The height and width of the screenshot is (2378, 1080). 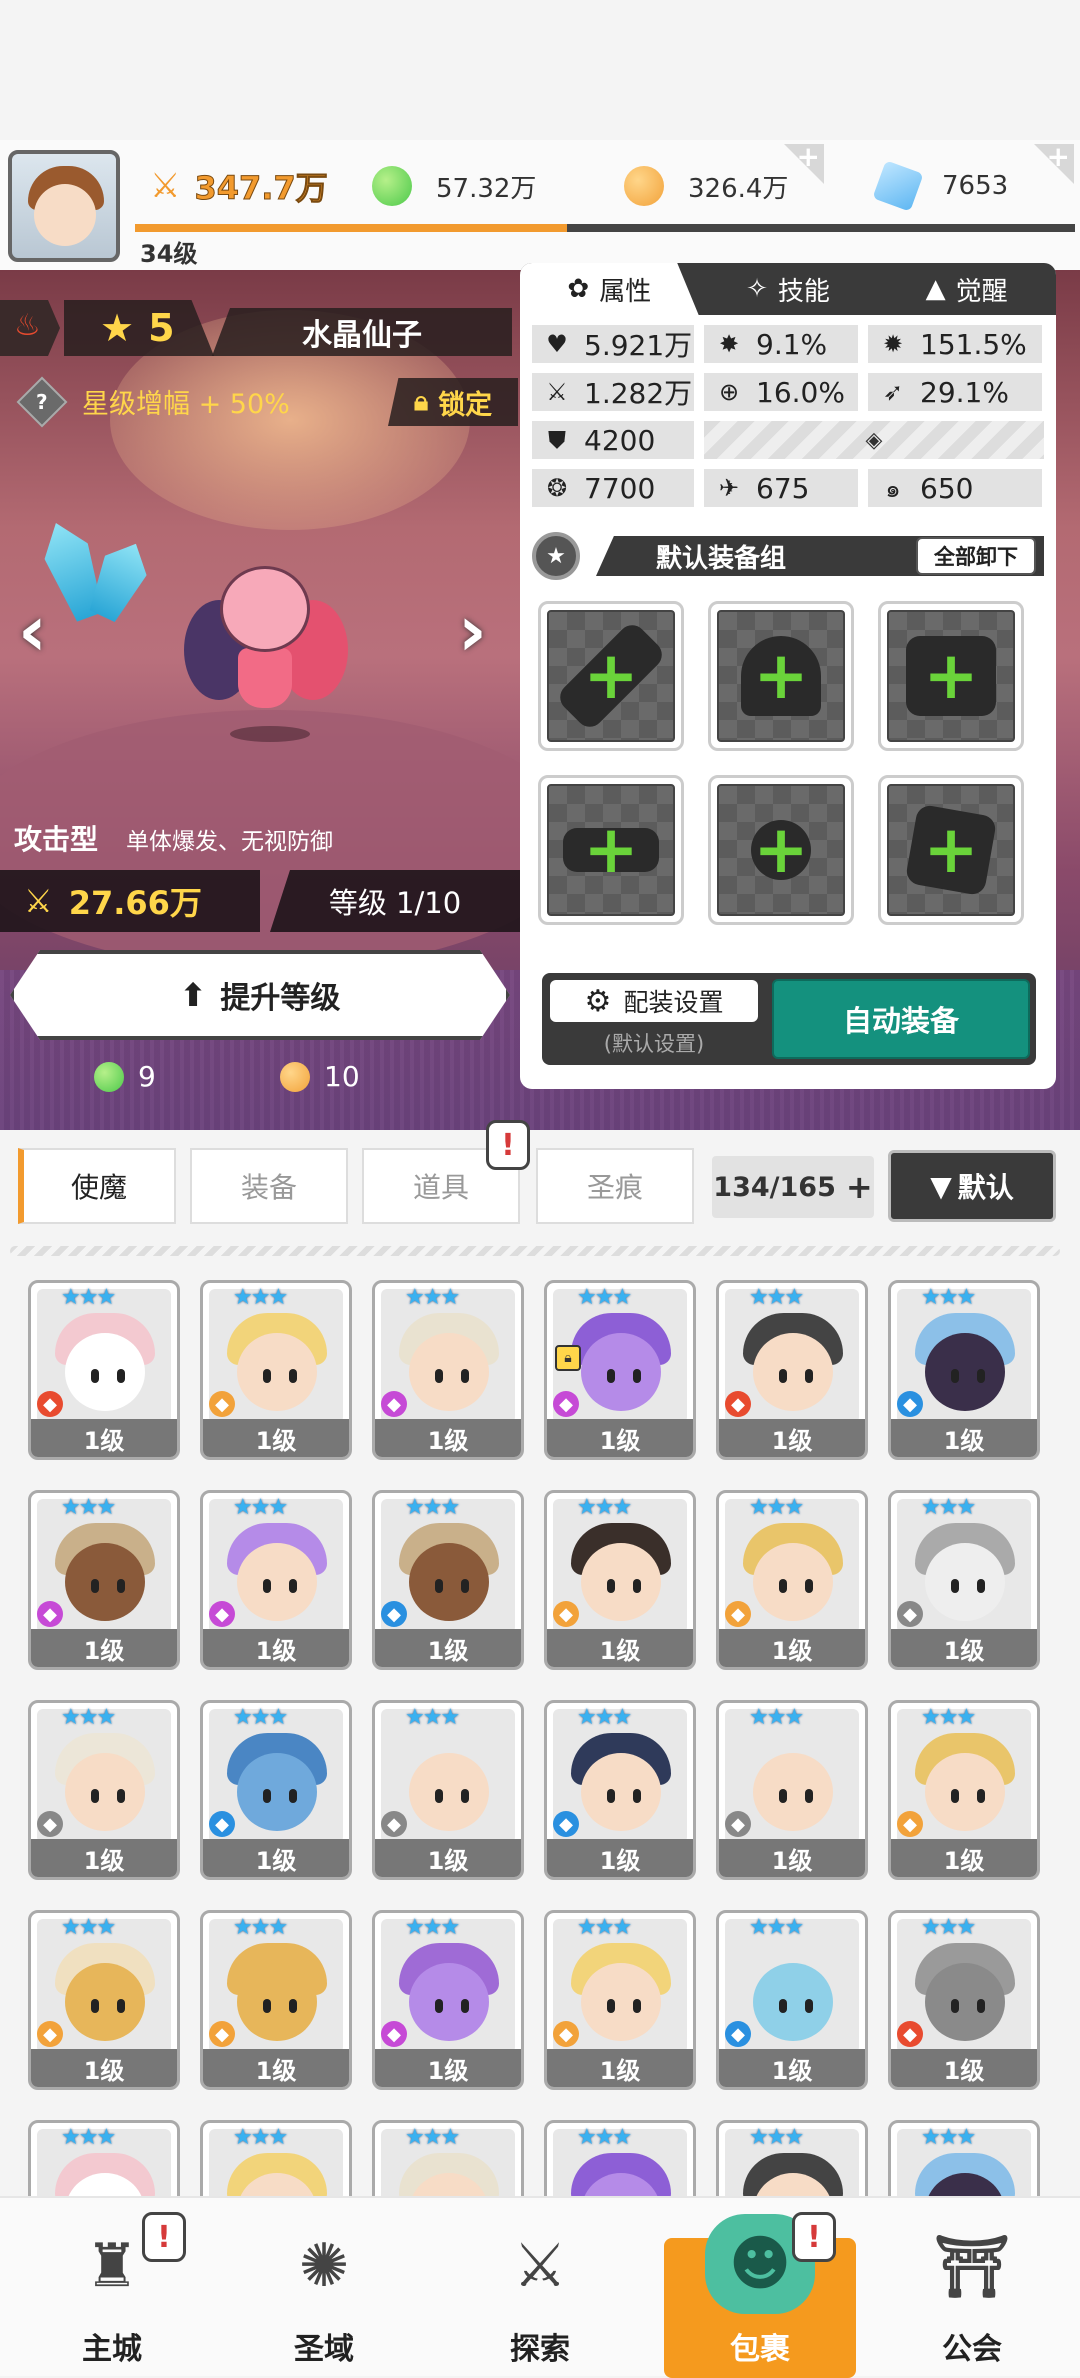 I want to click on nav-sanctuary: ✺ 圣域, so click(x=324, y=2288).